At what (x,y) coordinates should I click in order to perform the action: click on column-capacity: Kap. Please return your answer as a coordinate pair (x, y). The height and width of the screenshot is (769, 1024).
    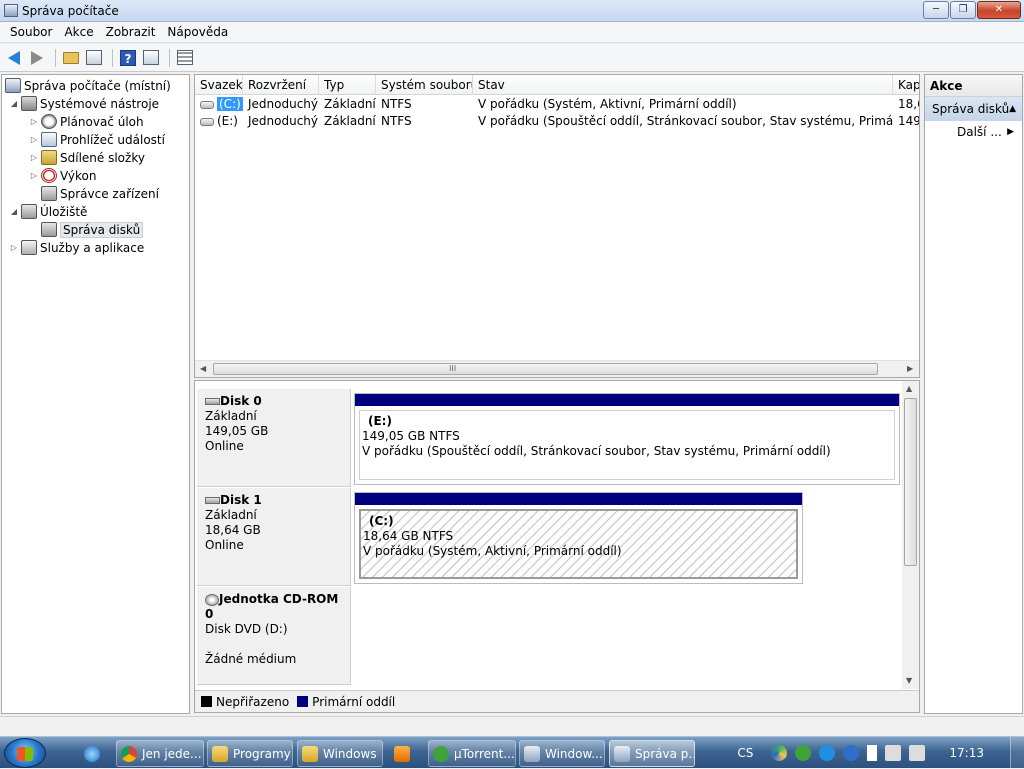
    Looking at the image, I should click on (906, 85).